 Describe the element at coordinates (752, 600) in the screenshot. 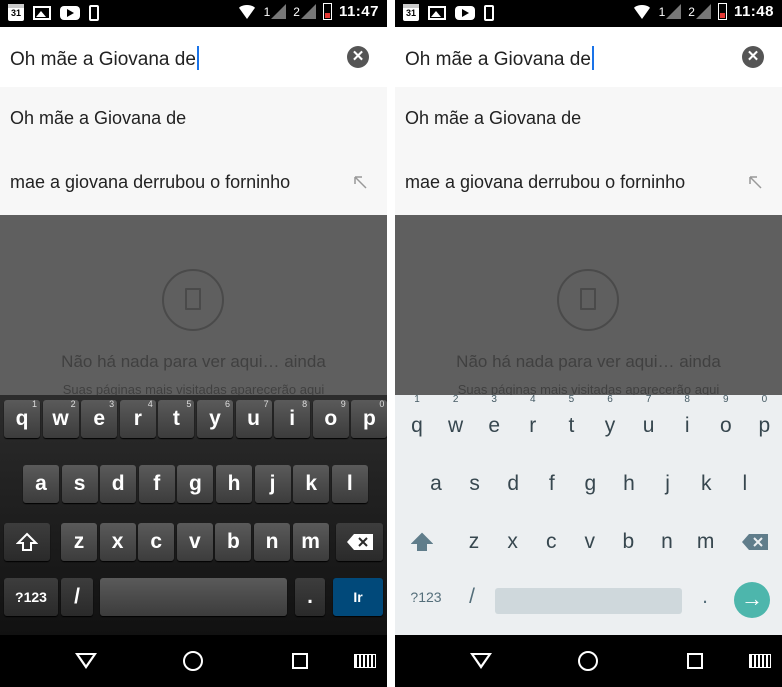

I see `go-button: →` at that location.